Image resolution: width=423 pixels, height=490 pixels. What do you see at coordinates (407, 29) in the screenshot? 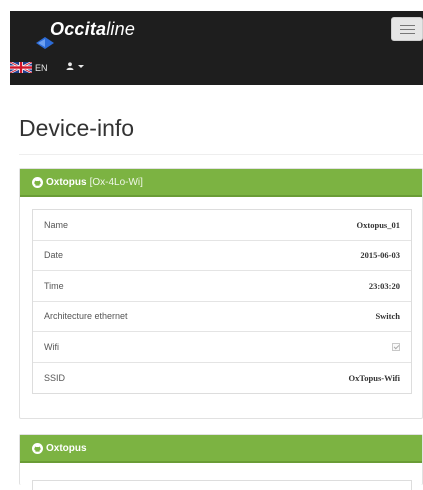
I see `menu-toggle-button` at bounding box center [407, 29].